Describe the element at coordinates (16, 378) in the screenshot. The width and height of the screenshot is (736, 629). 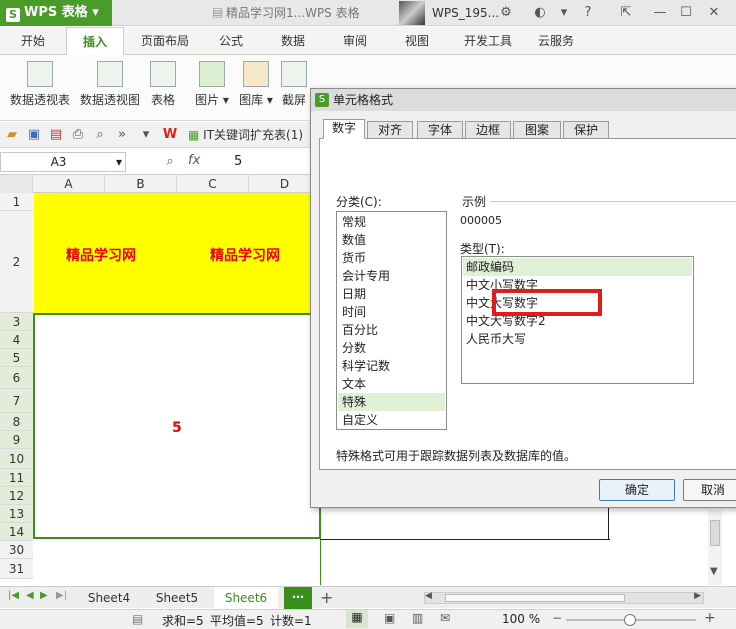
I see `row-header: 6` at that location.